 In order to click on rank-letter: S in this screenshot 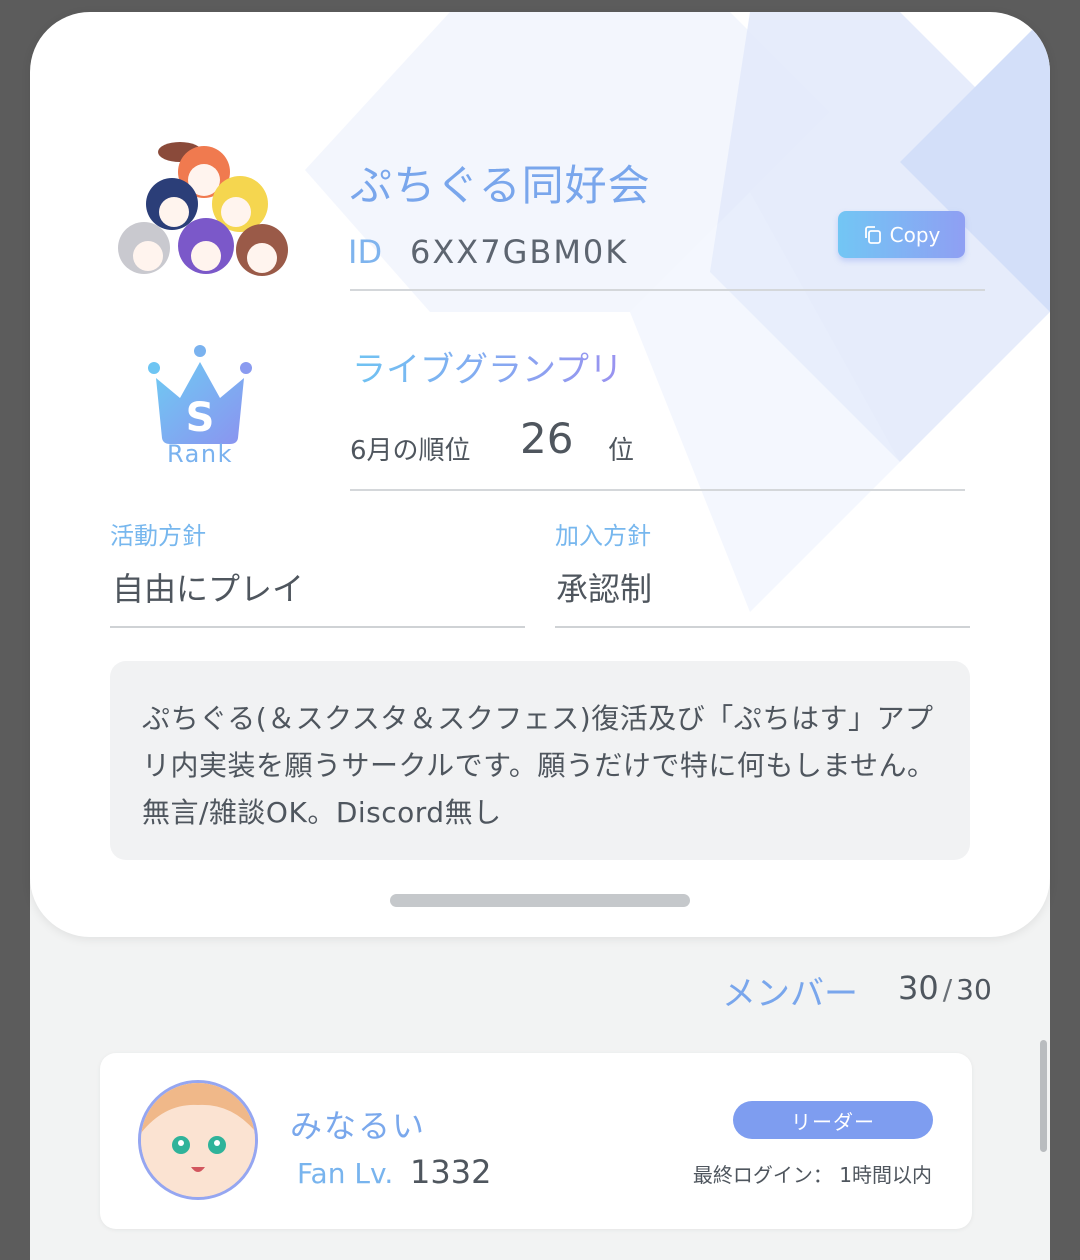, I will do `click(200, 418)`.